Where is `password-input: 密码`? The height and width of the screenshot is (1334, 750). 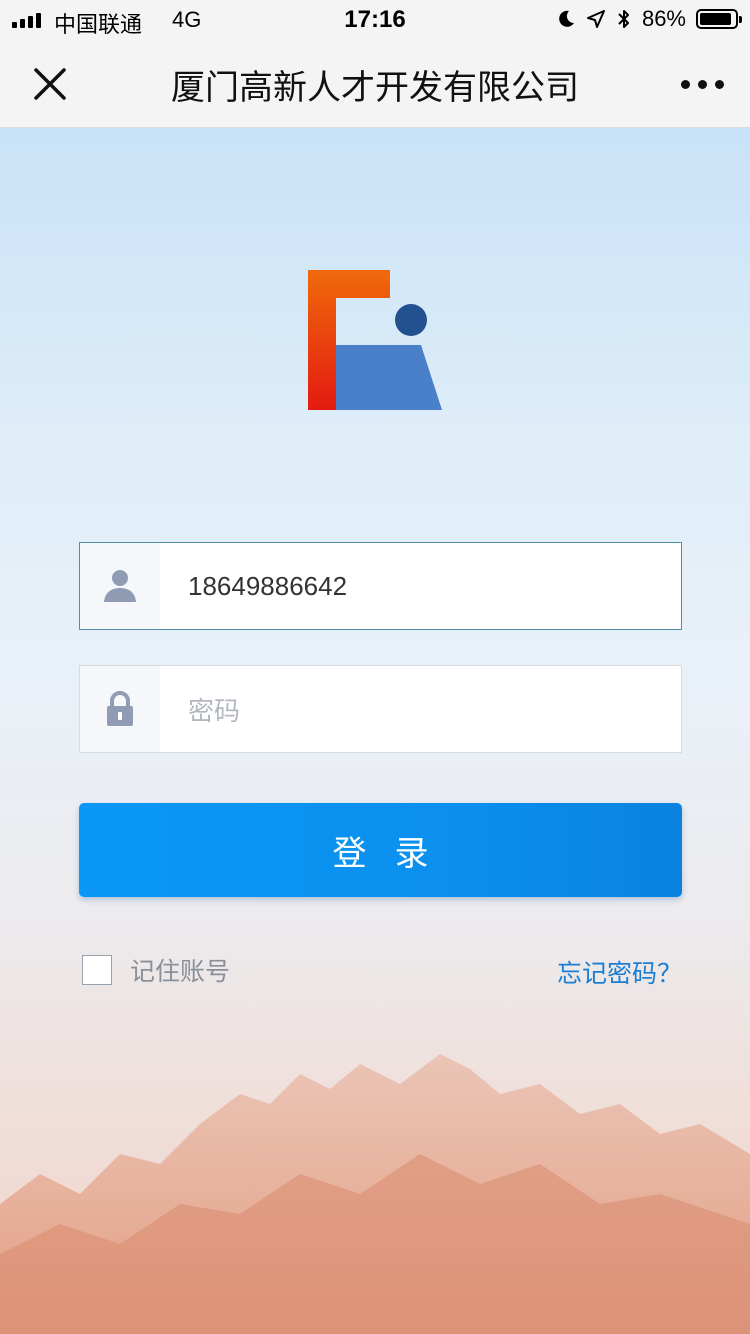 password-input: 密码 is located at coordinates (420, 709).